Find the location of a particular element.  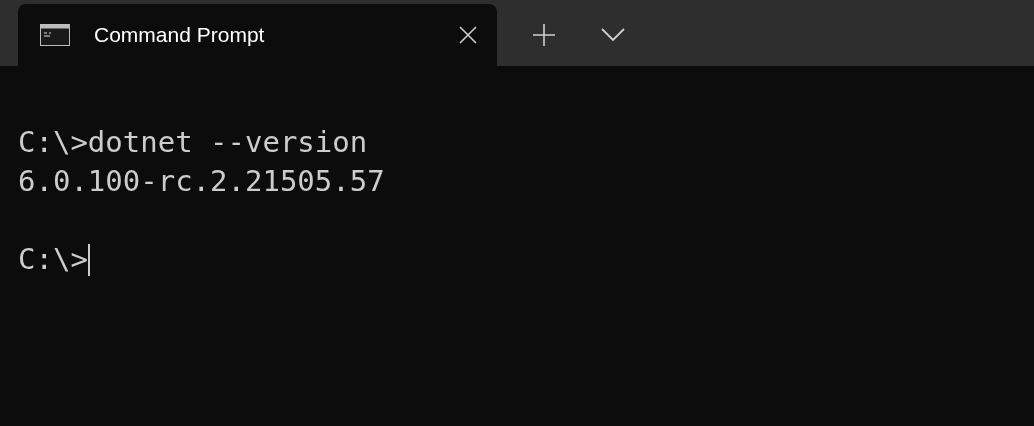

add-tab-icon is located at coordinates (544, 35).